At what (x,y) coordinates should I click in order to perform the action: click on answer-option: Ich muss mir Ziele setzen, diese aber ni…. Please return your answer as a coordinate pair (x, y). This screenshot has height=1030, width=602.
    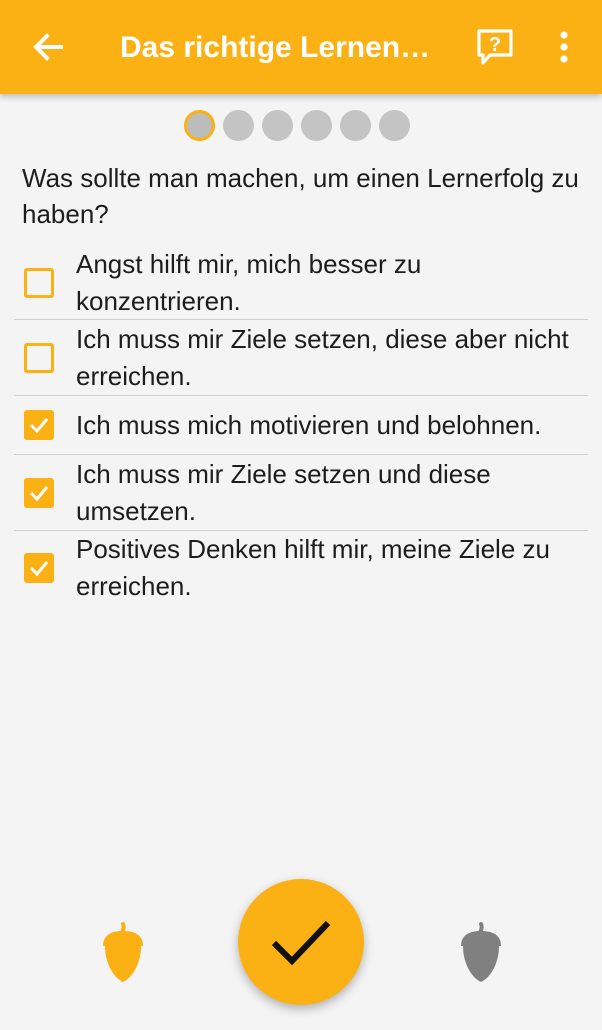
    Looking at the image, I should click on (301, 358).